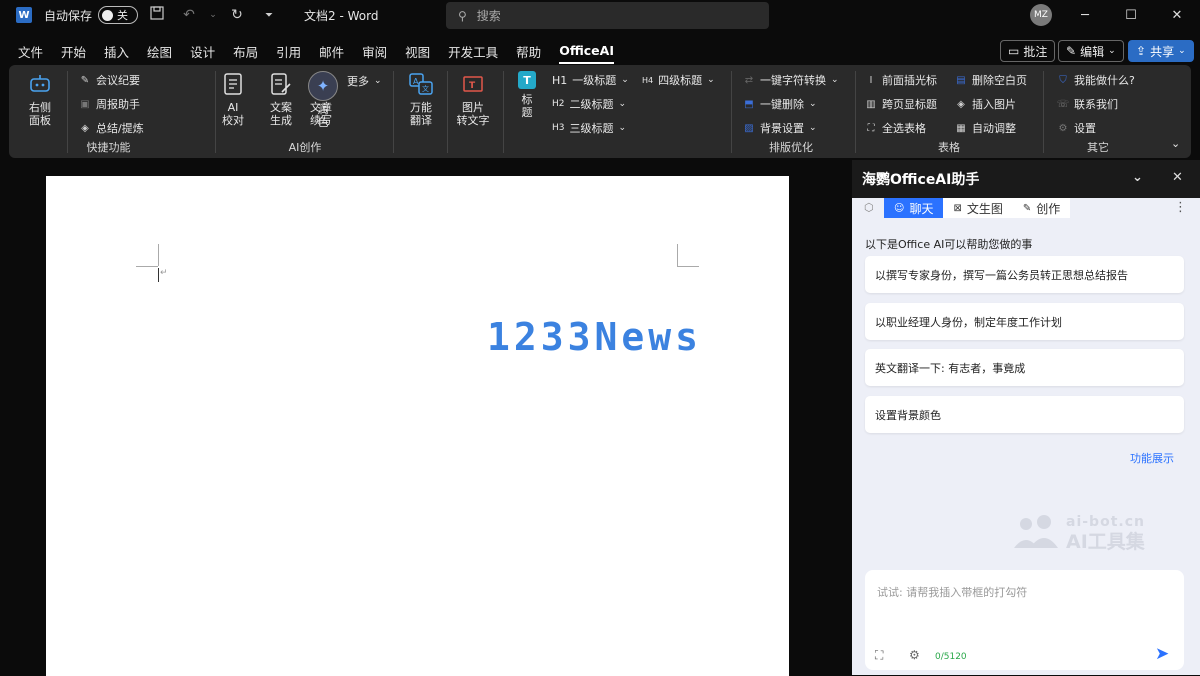 This screenshot has width=1200, height=676. What do you see at coordinates (1024, 321) in the screenshot?
I see `suggestion-card: 以职业经理人身份，制定年度工作计划` at bounding box center [1024, 321].